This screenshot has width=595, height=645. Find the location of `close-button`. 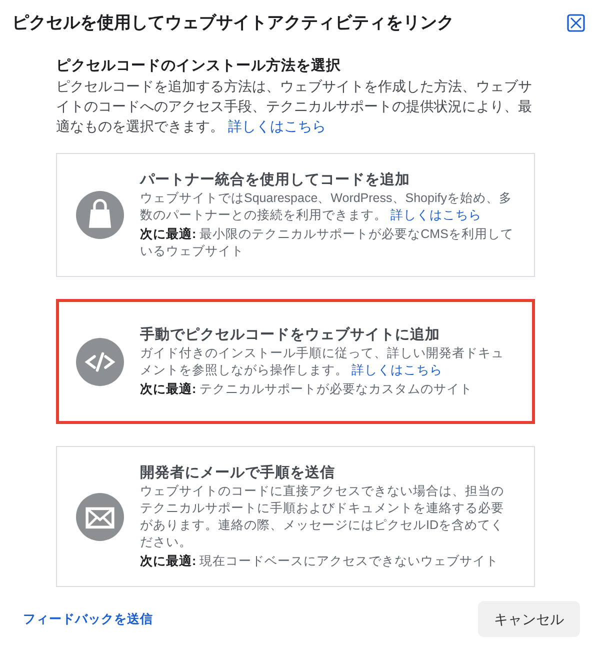

close-button is located at coordinates (576, 23).